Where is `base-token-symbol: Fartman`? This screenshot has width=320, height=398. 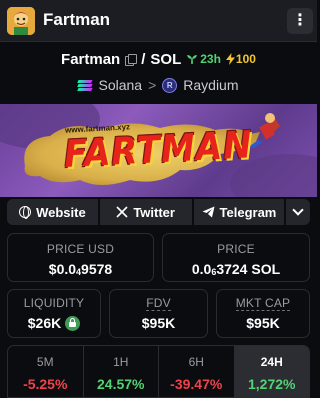 base-token-symbol: Fartman is located at coordinates (91, 59).